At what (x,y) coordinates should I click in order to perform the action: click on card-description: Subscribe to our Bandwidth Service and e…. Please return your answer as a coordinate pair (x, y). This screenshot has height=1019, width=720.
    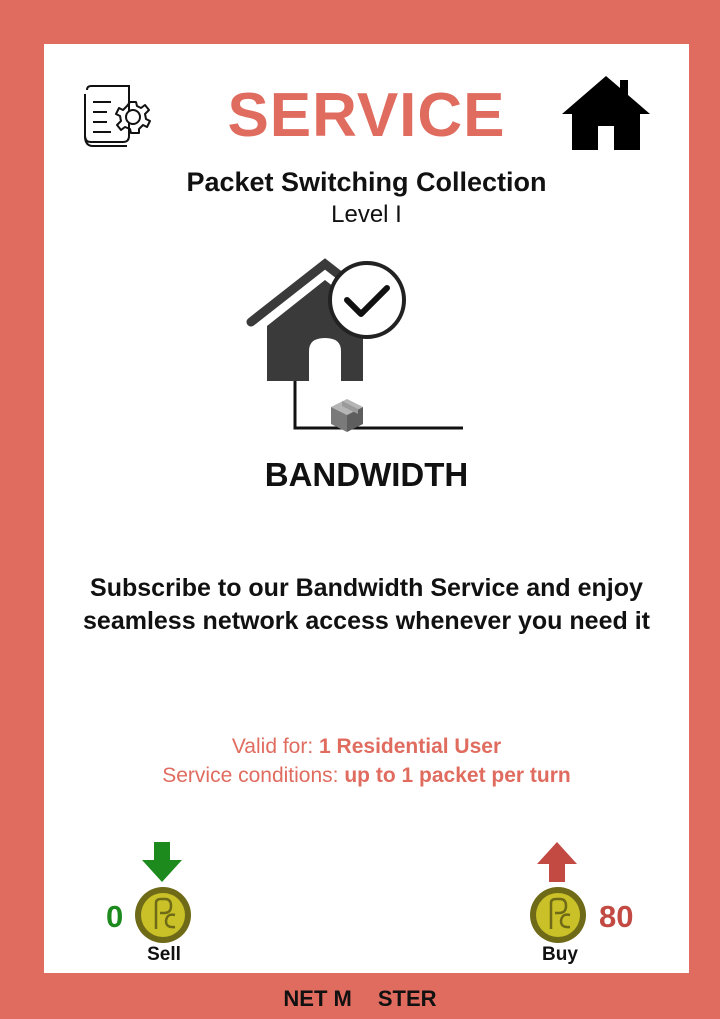
    Looking at the image, I should click on (366, 604).